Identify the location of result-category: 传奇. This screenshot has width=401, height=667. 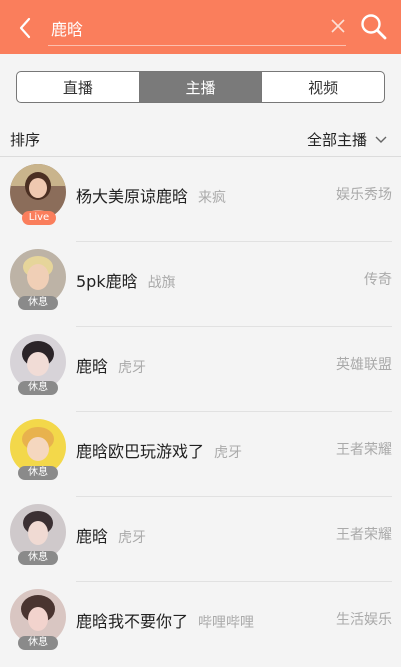
(378, 280).